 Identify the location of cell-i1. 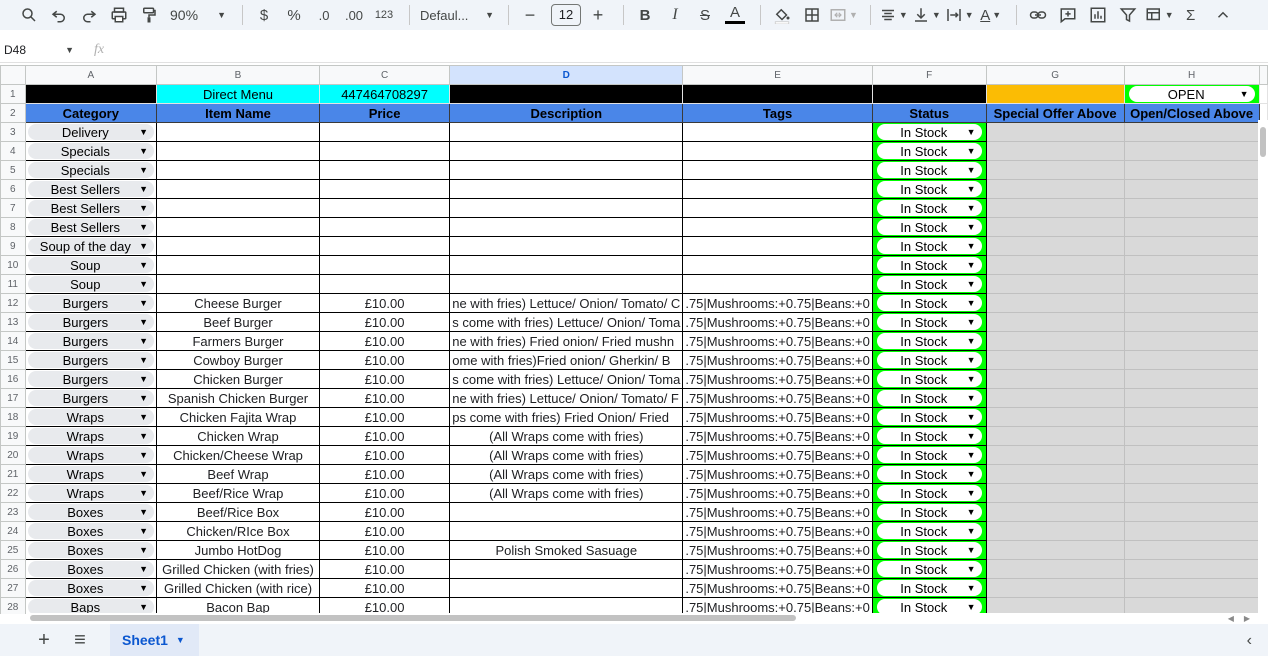
(1263, 94).